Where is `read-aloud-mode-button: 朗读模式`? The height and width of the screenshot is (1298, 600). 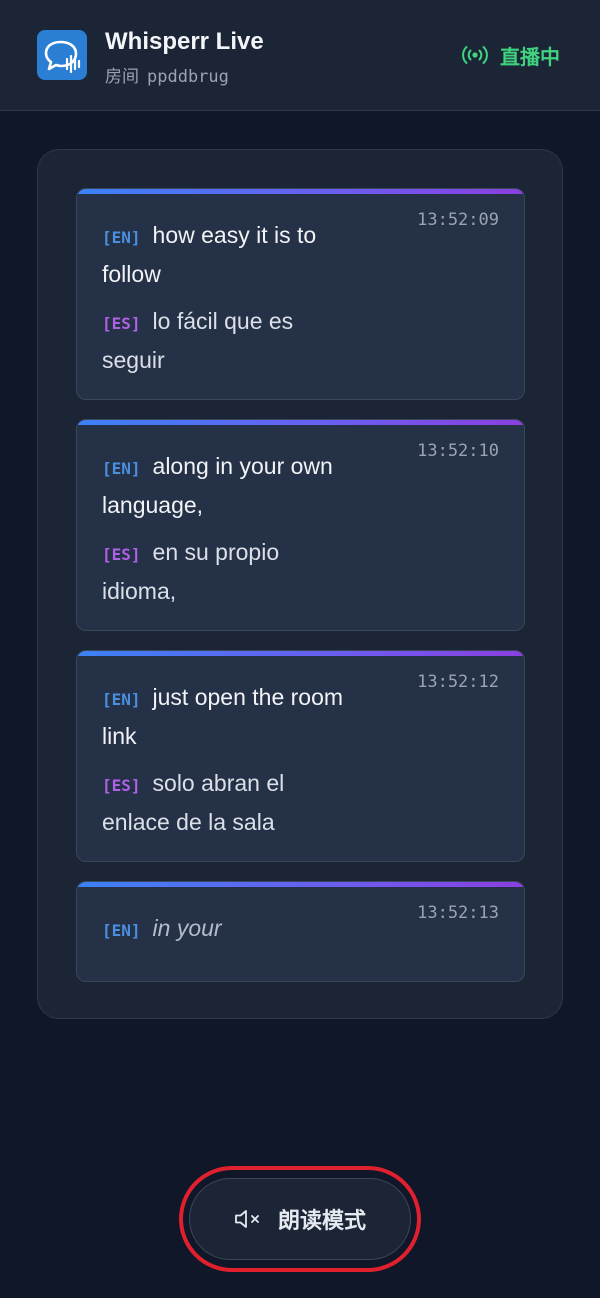 read-aloud-mode-button: 朗读模式 is located at coordinates (300, 1219).